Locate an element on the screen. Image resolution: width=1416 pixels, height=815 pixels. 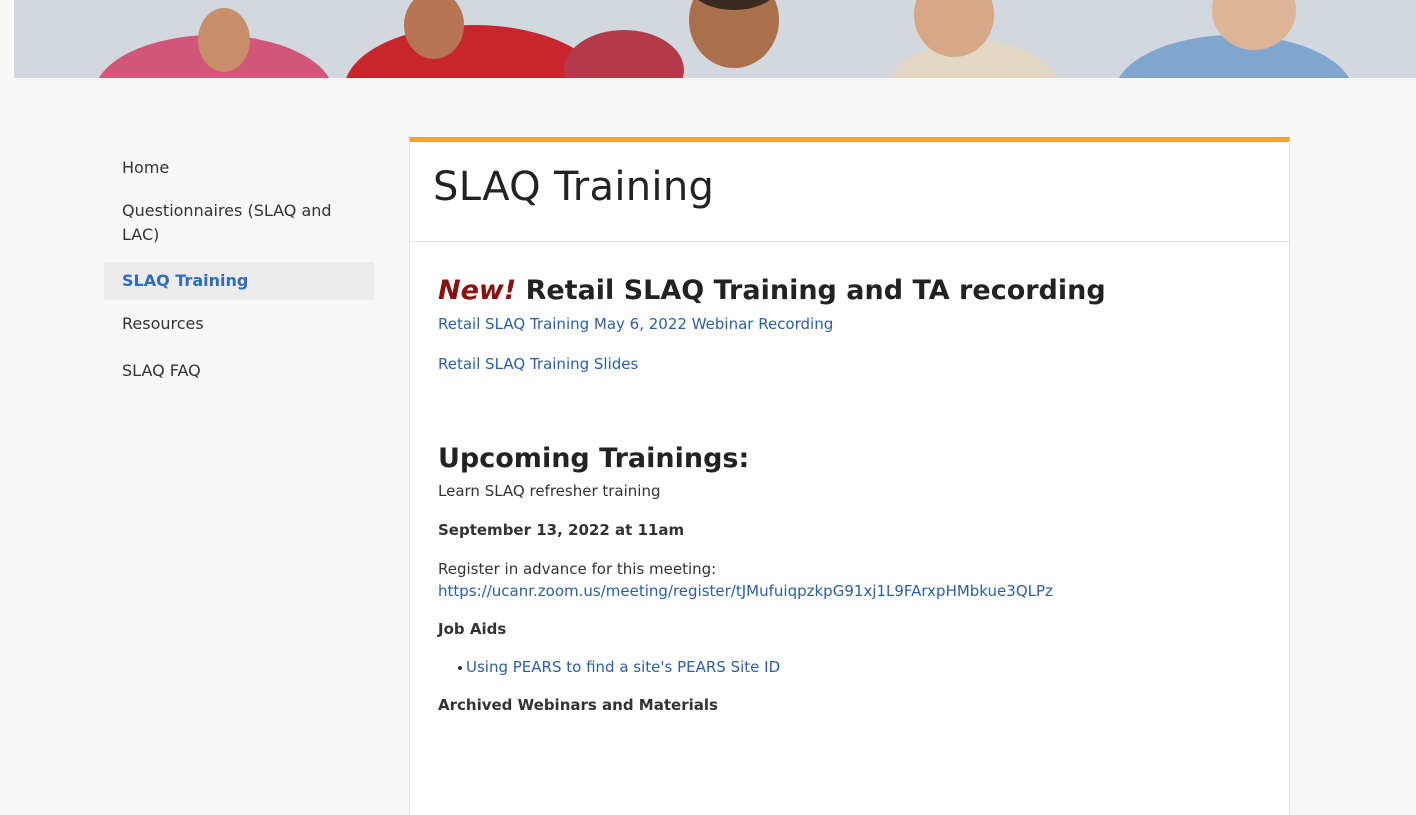
register-text: Register in advance for this meeting: is located at coordinates (577, 569).